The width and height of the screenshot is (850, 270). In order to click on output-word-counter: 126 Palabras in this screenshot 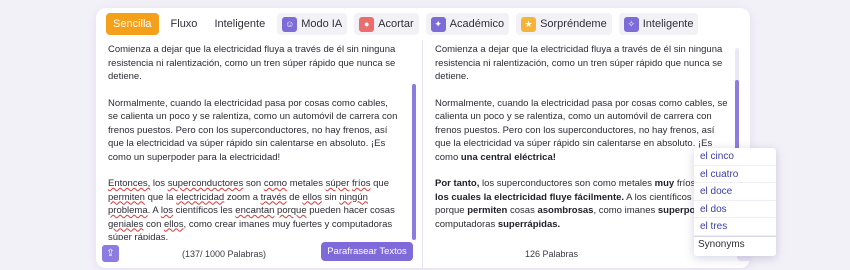, I will do `click(552, 254)`.